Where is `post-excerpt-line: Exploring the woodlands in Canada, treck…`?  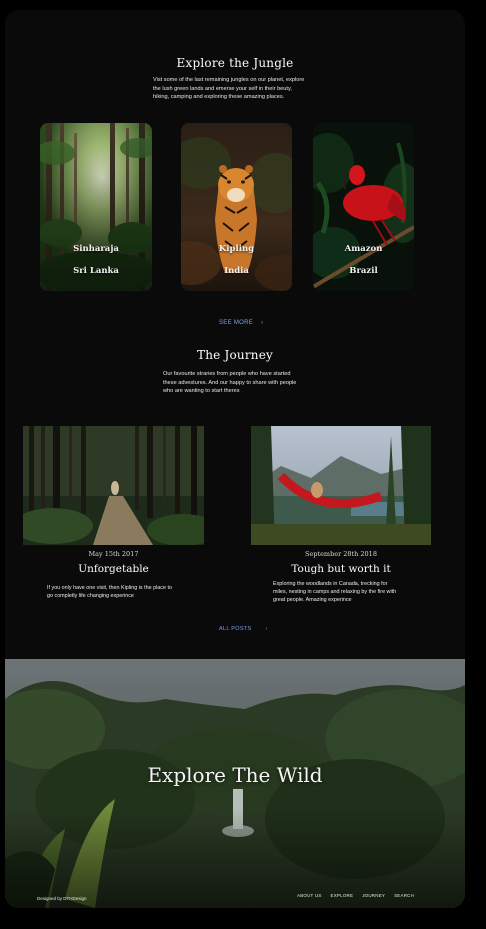 post-excerpt-line: Exploring the woodlands in Canada, treck… is located at coordinates (330, 584).